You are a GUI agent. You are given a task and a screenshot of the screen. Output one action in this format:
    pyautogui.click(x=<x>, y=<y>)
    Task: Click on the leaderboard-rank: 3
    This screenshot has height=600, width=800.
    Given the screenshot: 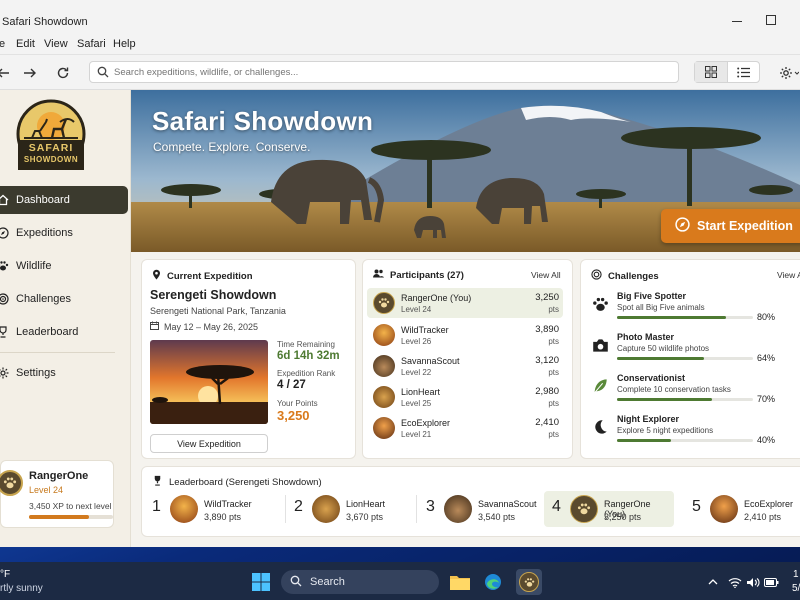 What is the action you would take?
    pyautogui.click(x=430, y=506)
    